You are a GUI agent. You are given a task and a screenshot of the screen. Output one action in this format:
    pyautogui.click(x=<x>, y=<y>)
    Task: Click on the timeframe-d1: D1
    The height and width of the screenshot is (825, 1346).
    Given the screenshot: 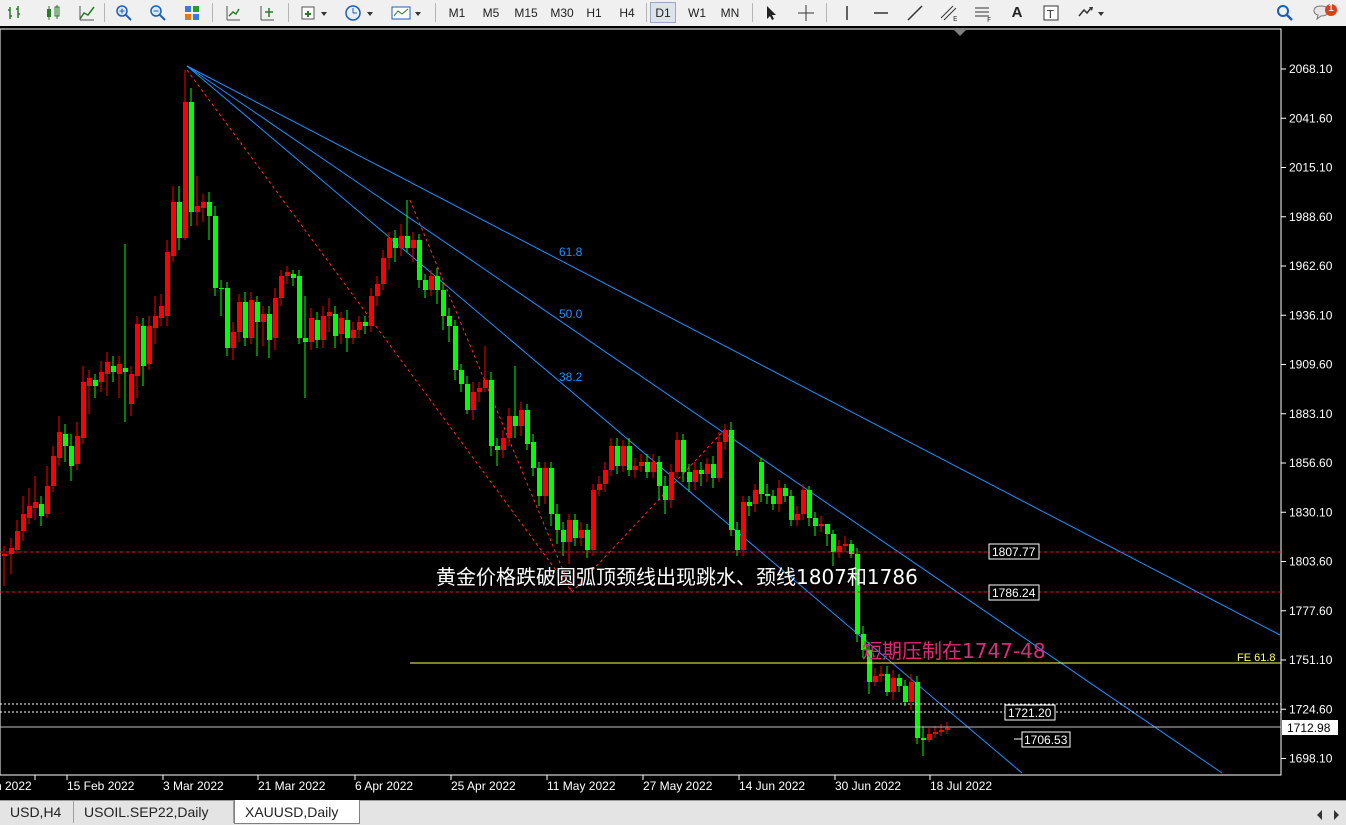 What is the action you would take?
    pyautogui.click(x=663, y=12)
    